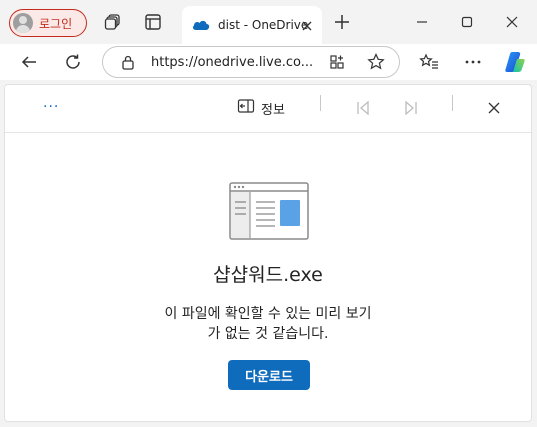 The width and height of the screenshot is (537, 427). What do you see at coordinates (515, 62) in the screenshot?
I see `copilot-icon` at bounding box center [515, 62].